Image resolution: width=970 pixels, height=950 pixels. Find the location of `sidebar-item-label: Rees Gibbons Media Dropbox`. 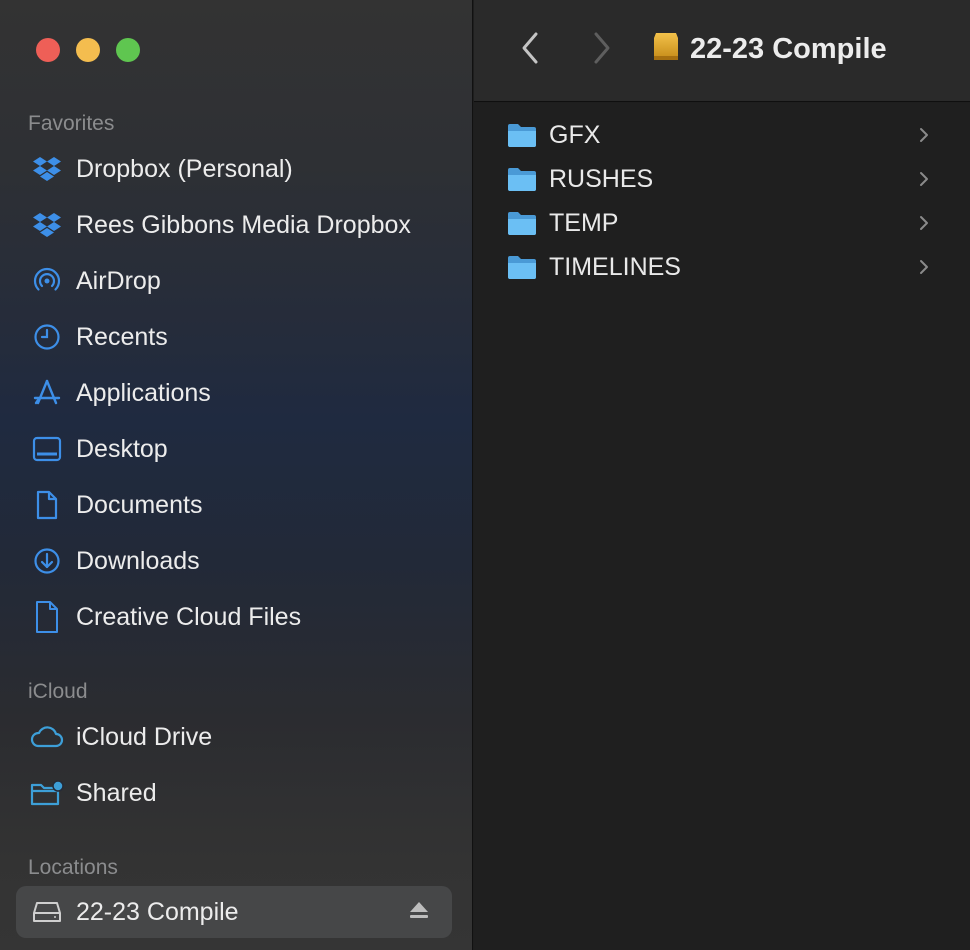

sidebar-item-label: Rees Gibbons Media Dropbox is located at coordinates (243, 224).